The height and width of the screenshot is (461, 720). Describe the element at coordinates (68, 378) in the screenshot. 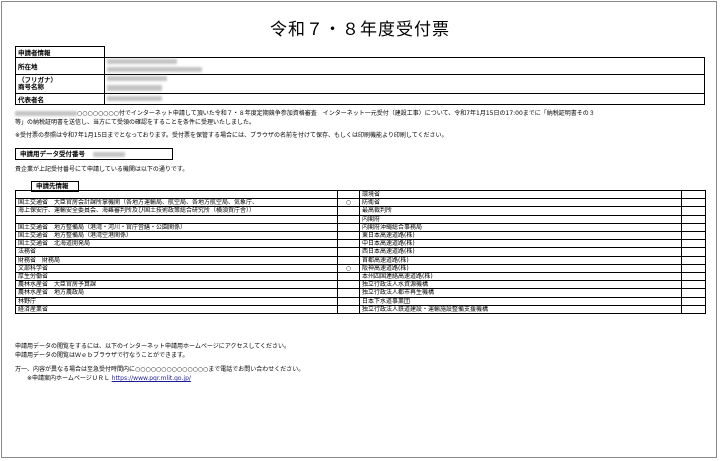

I see `url-label: ※申請案内ホームページＵＲＬ` at that location.